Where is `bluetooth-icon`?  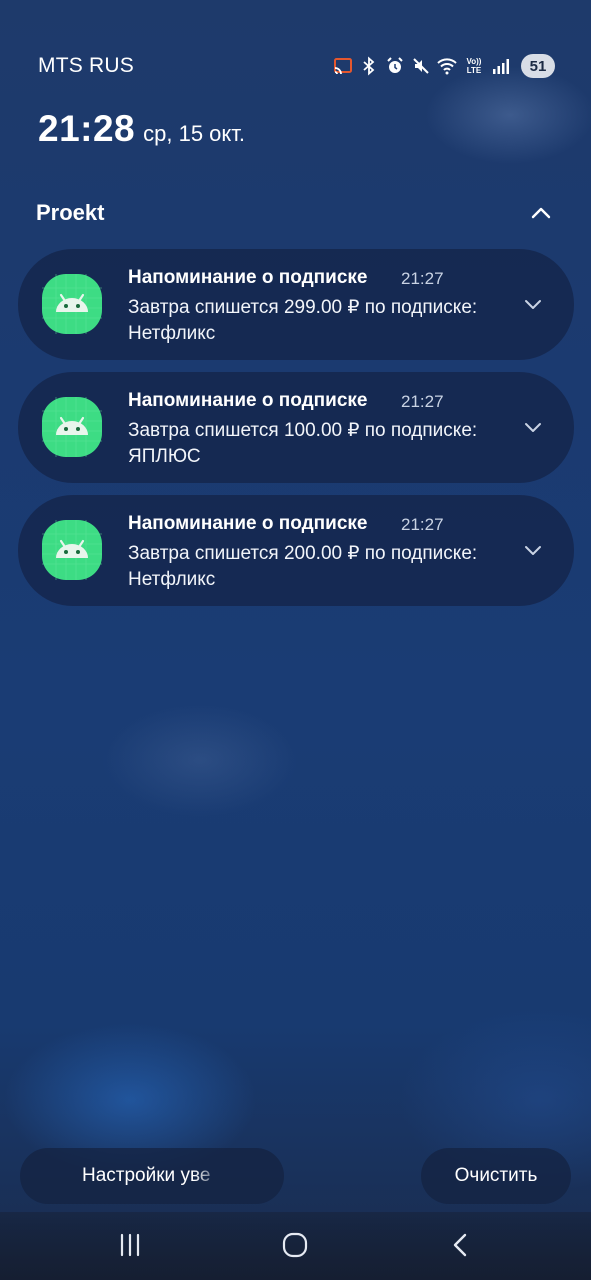
bluetooth-icon is located at coordinates (369, 66).